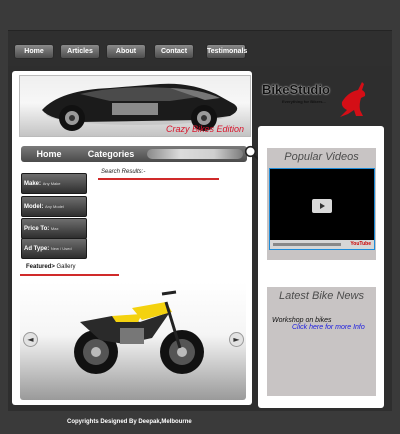 Image resolution: width=400 pixels, height=434 pixels. Describe the element at coordinates (49, 154) in the screenshot. I see `tab-home: Home` at that location.